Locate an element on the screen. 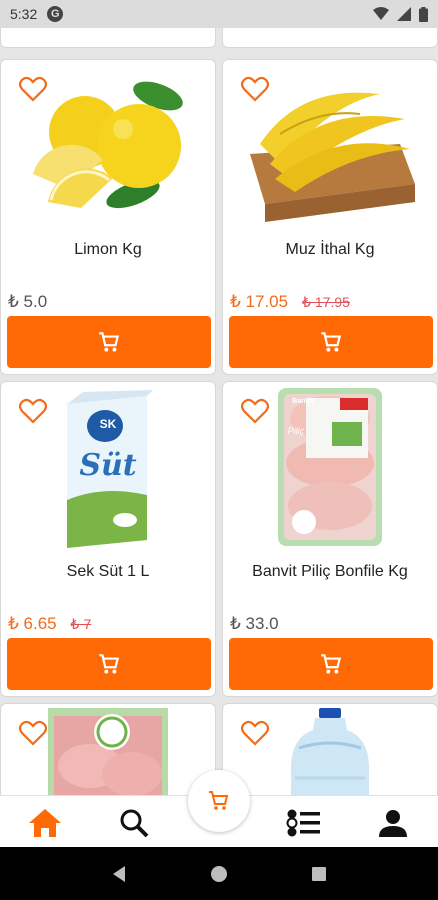 The image size is (438, 900). home-icon is located at coordinates (45, 823).